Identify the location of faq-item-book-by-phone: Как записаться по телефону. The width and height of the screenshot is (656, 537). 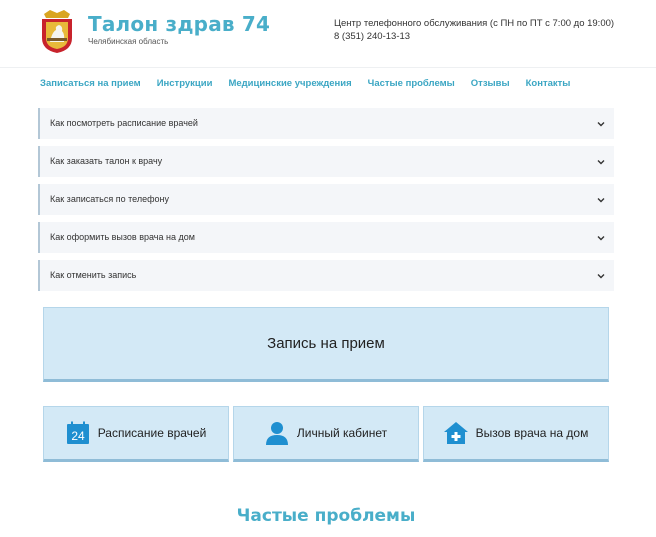
(326, 199).